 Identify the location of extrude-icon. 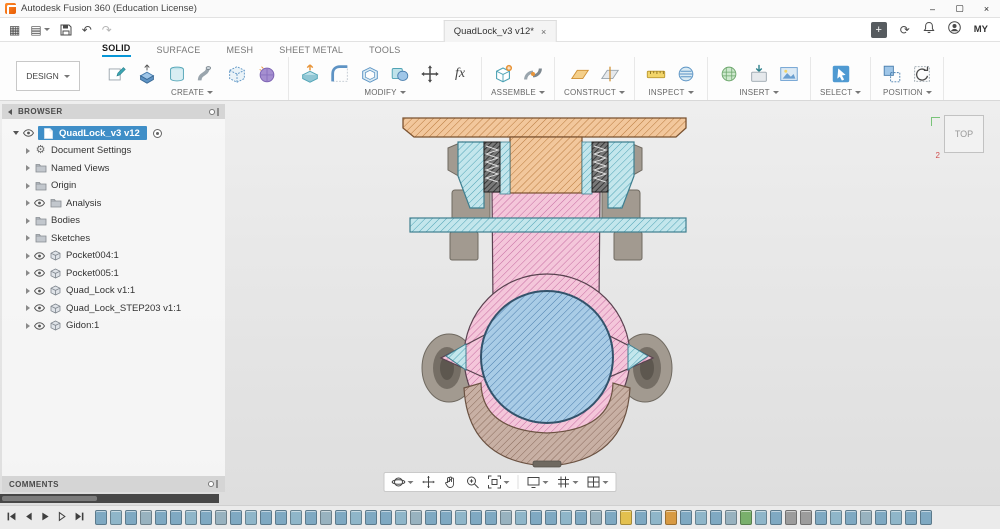
(147, 74).